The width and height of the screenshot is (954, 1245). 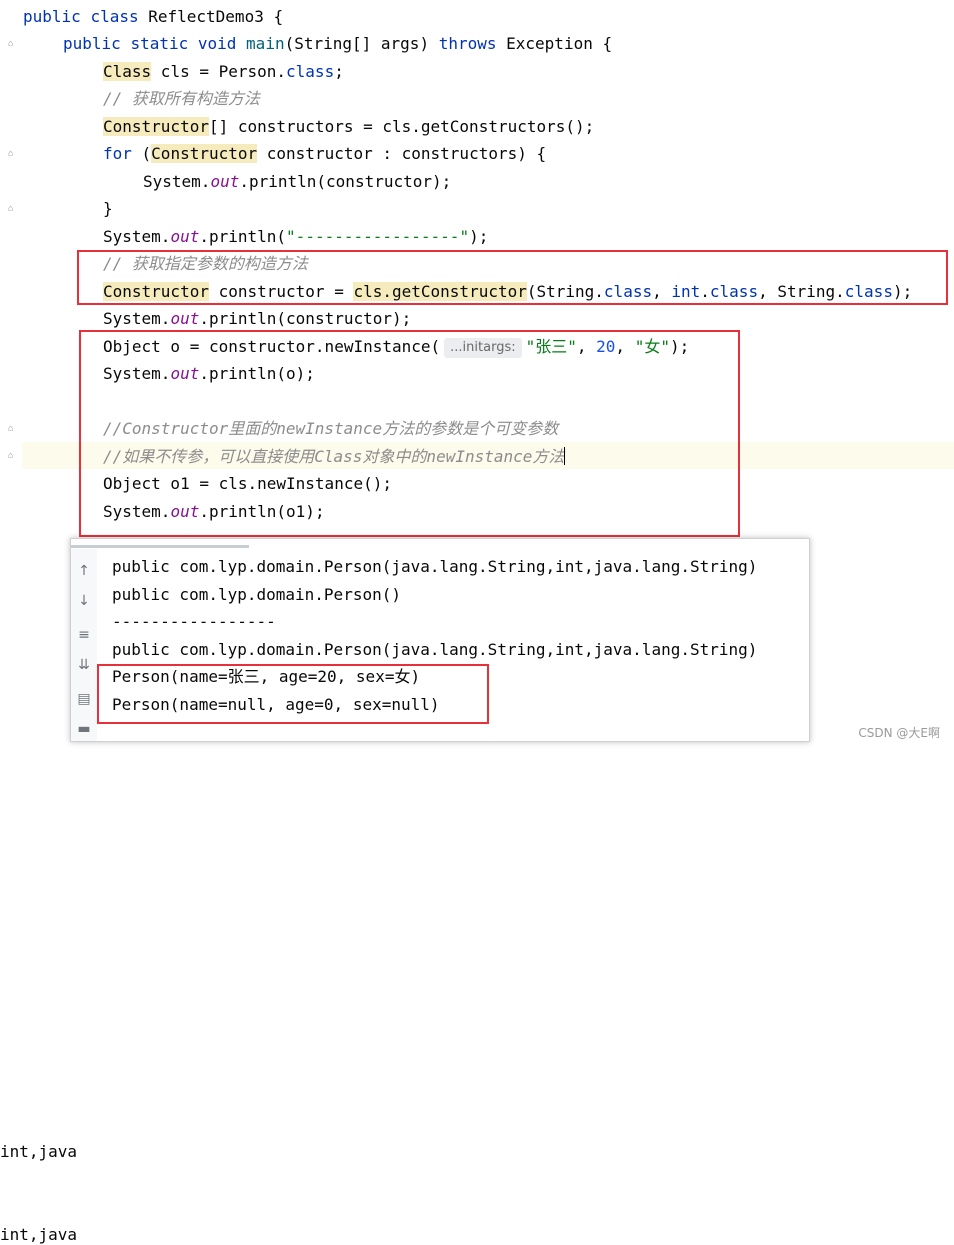 What do you see at coordinates (11, 274) in the screenshot?
I see `editor-gutter: ⌂ ⌂ ⌂ ⌂ ⌂` at bounding box center [11, 274].